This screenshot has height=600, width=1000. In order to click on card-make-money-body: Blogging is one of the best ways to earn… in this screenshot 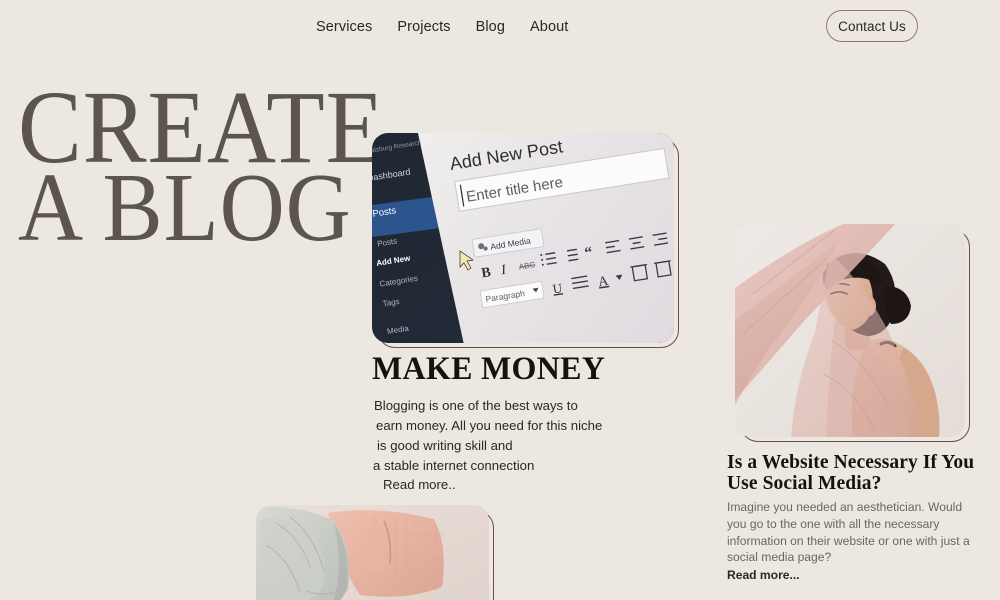, I will do `click(507, 436)`.